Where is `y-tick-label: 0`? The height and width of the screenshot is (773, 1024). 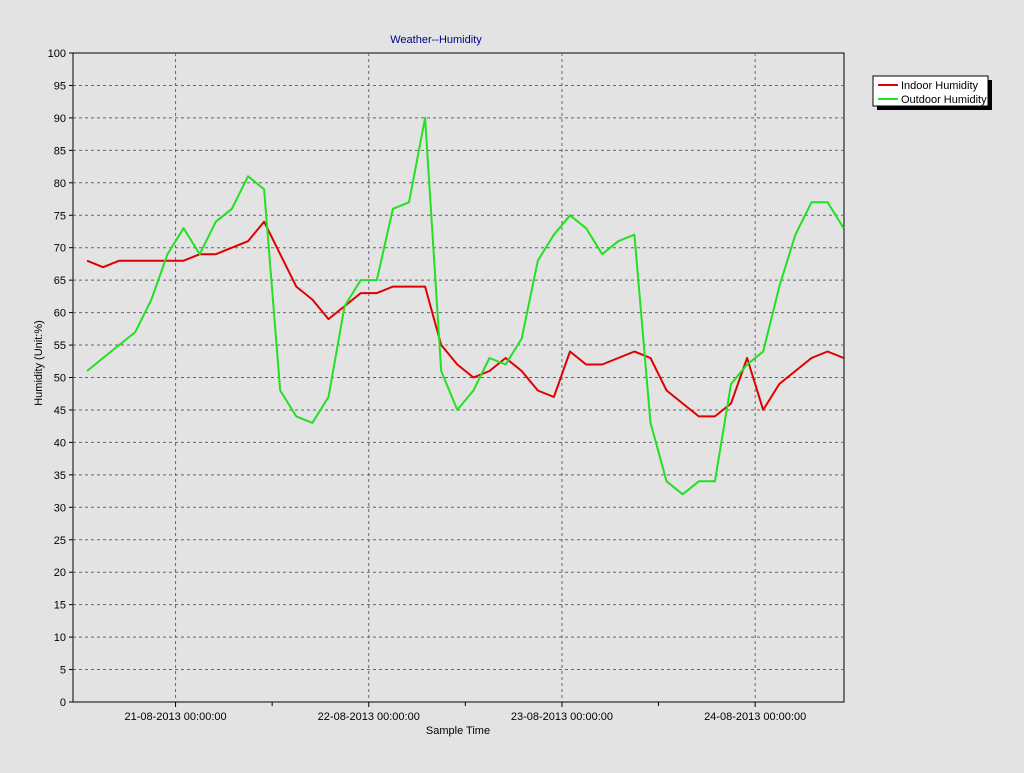
y-tick-label: 0 is located at coordinates (63, 703).